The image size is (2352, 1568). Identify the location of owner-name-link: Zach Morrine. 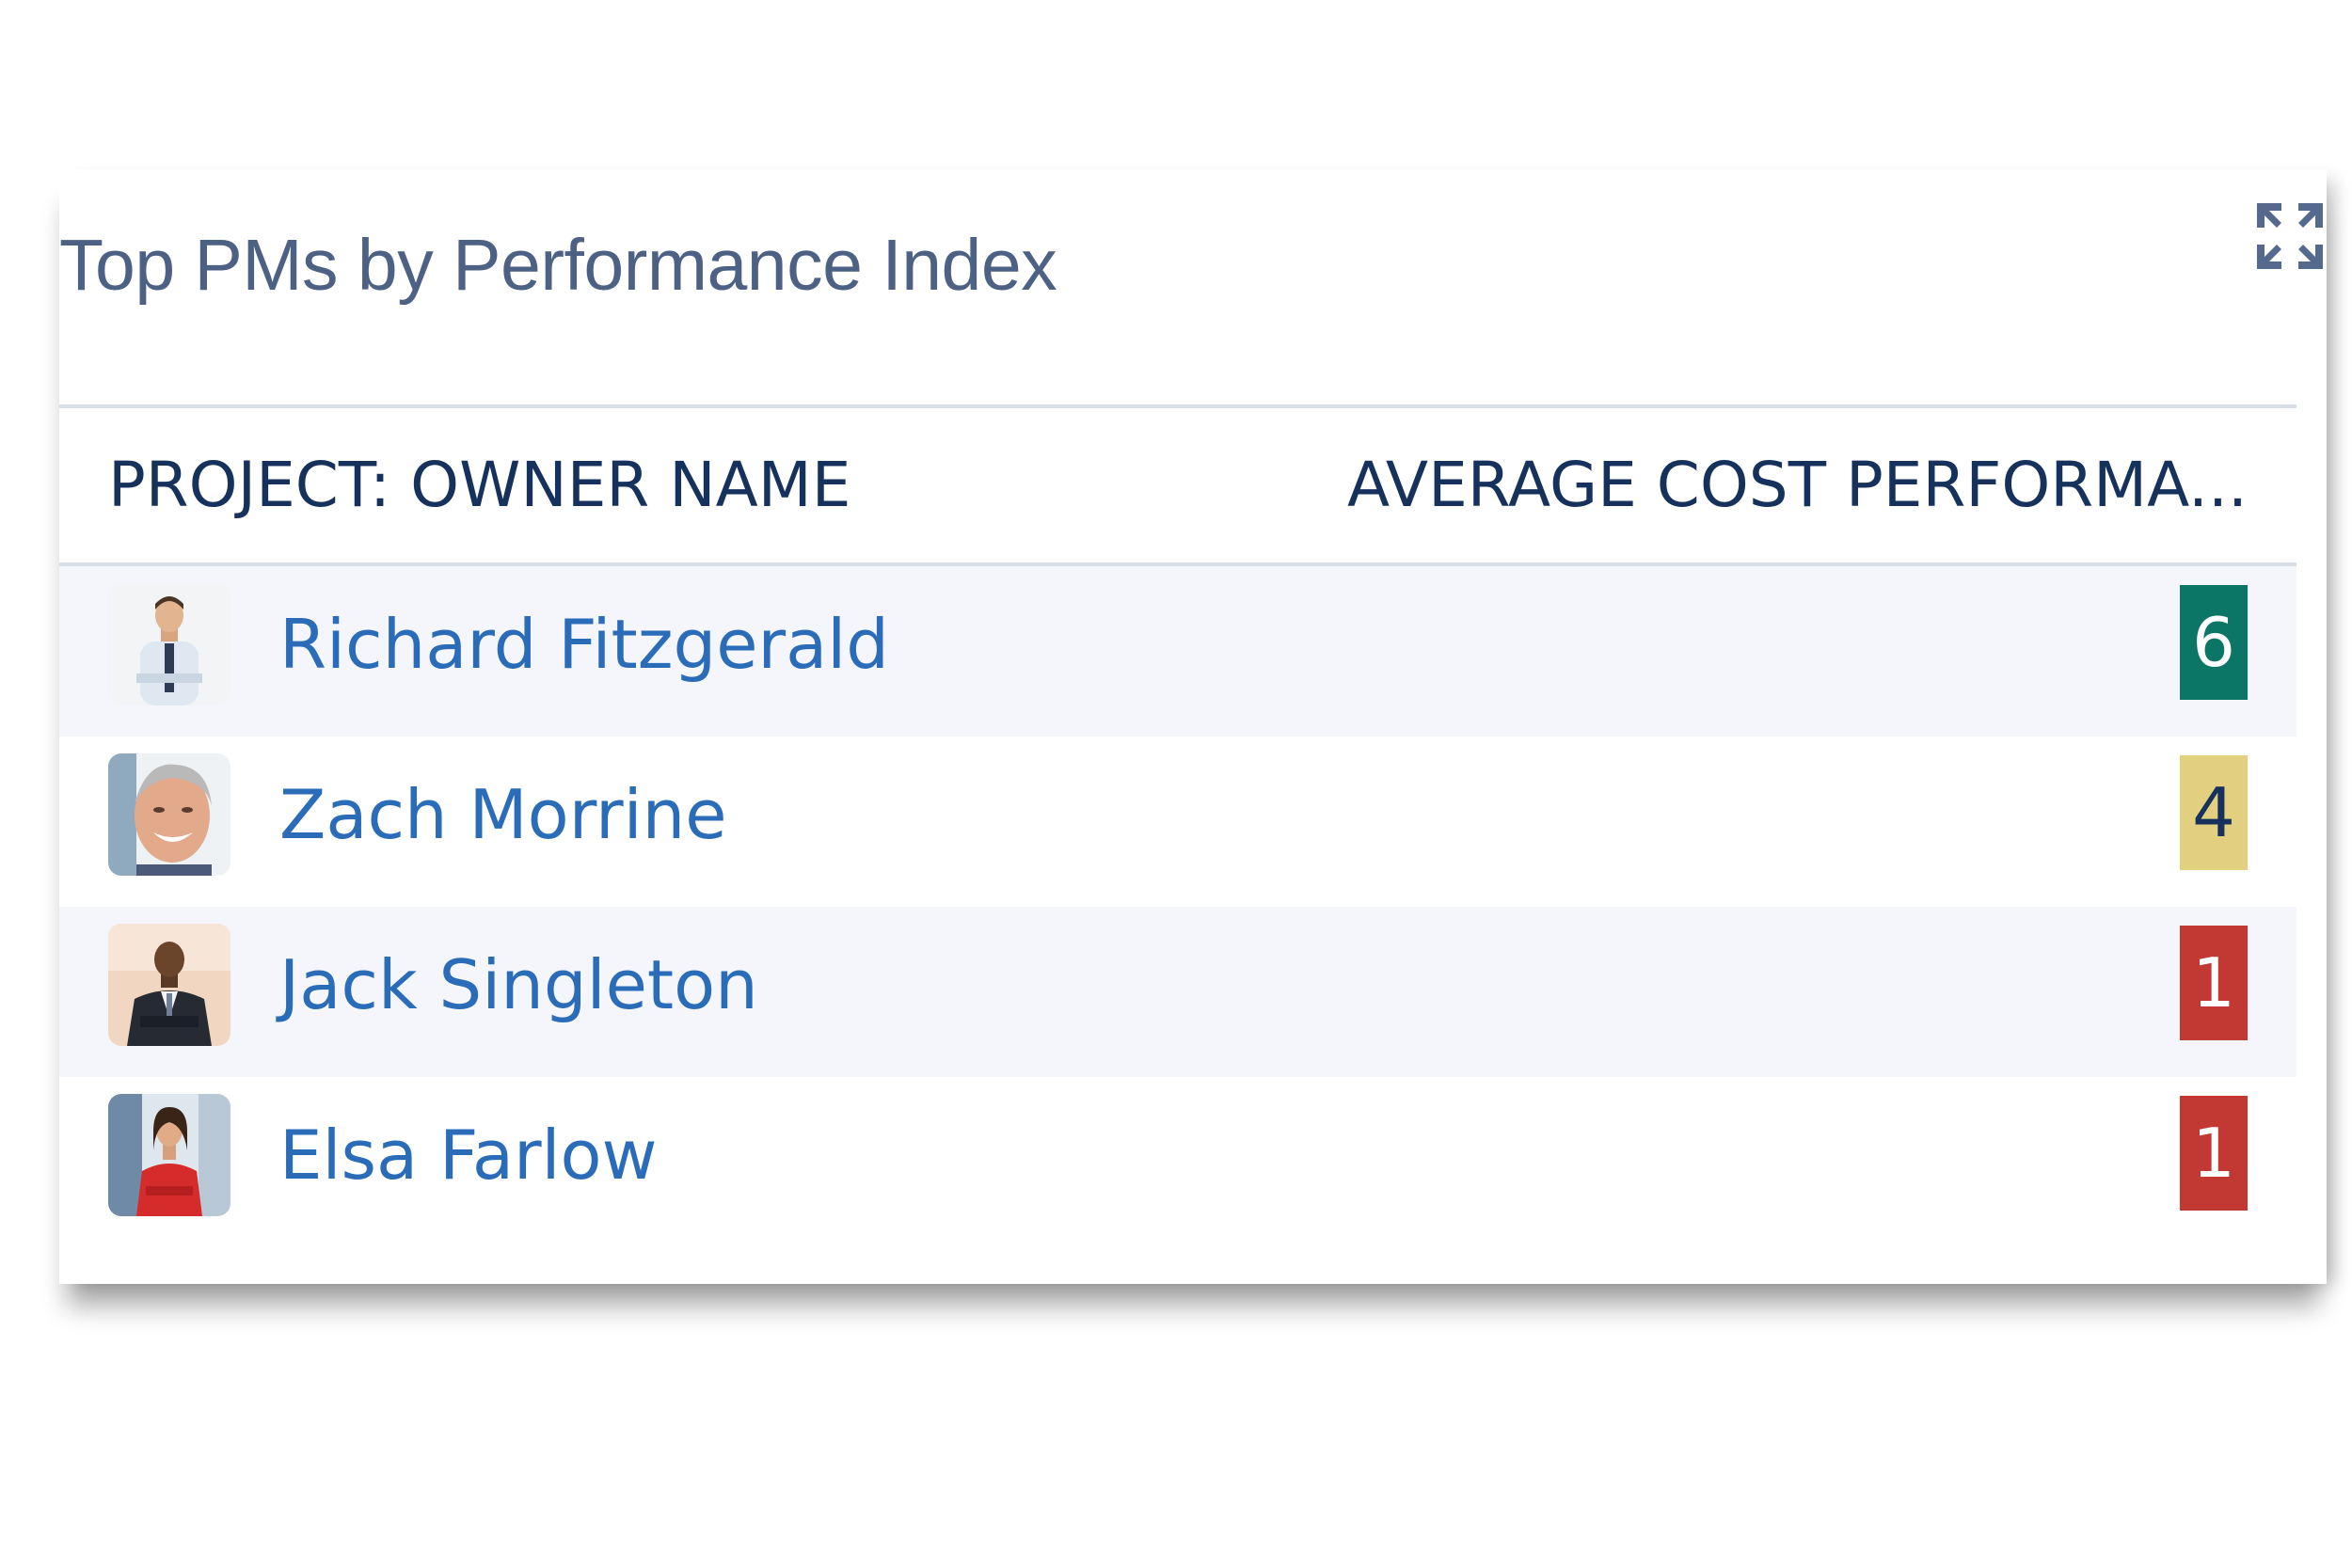
(503, 814).